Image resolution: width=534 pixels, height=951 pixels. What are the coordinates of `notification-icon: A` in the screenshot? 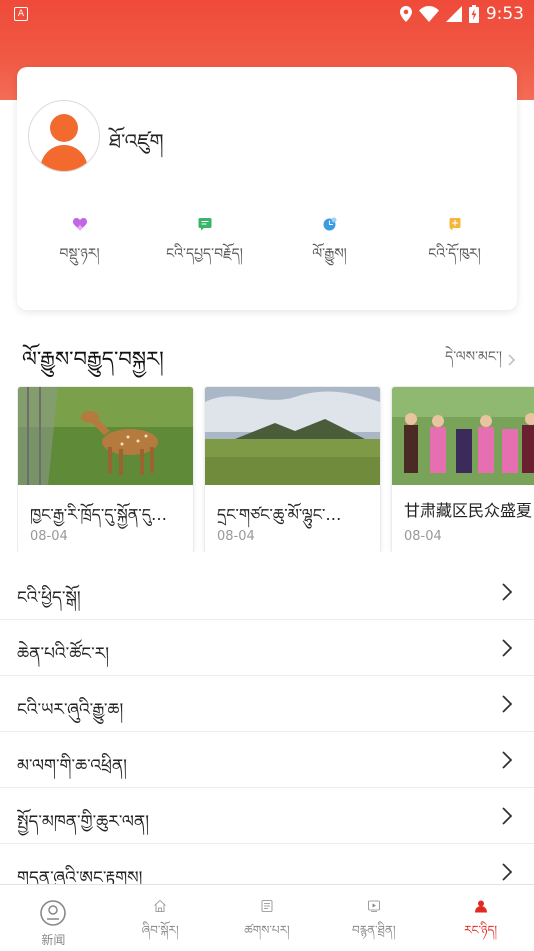 It's located at (21, 14).